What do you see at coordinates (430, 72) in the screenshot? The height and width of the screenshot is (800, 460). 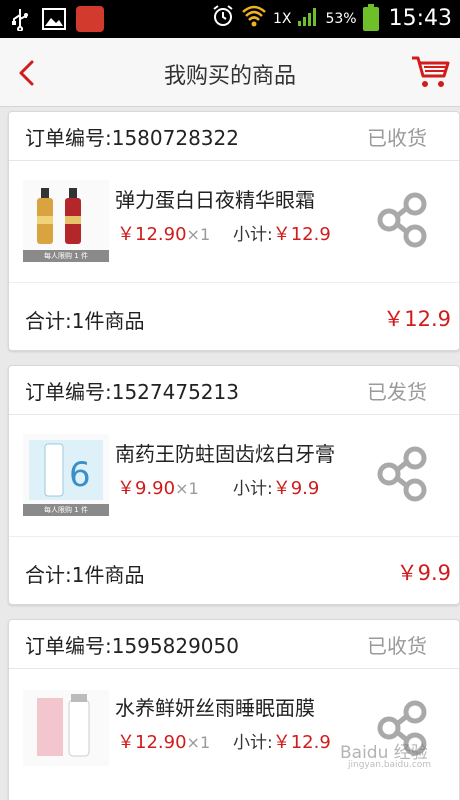 I see `shopping-cart-icon` at bounding box center [430, 72].